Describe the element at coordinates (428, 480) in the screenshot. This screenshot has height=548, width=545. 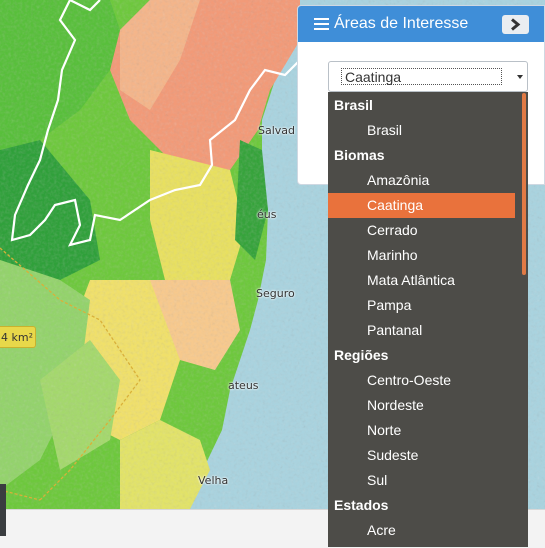
I see `dropdown-option-sul: Sul` at that location.